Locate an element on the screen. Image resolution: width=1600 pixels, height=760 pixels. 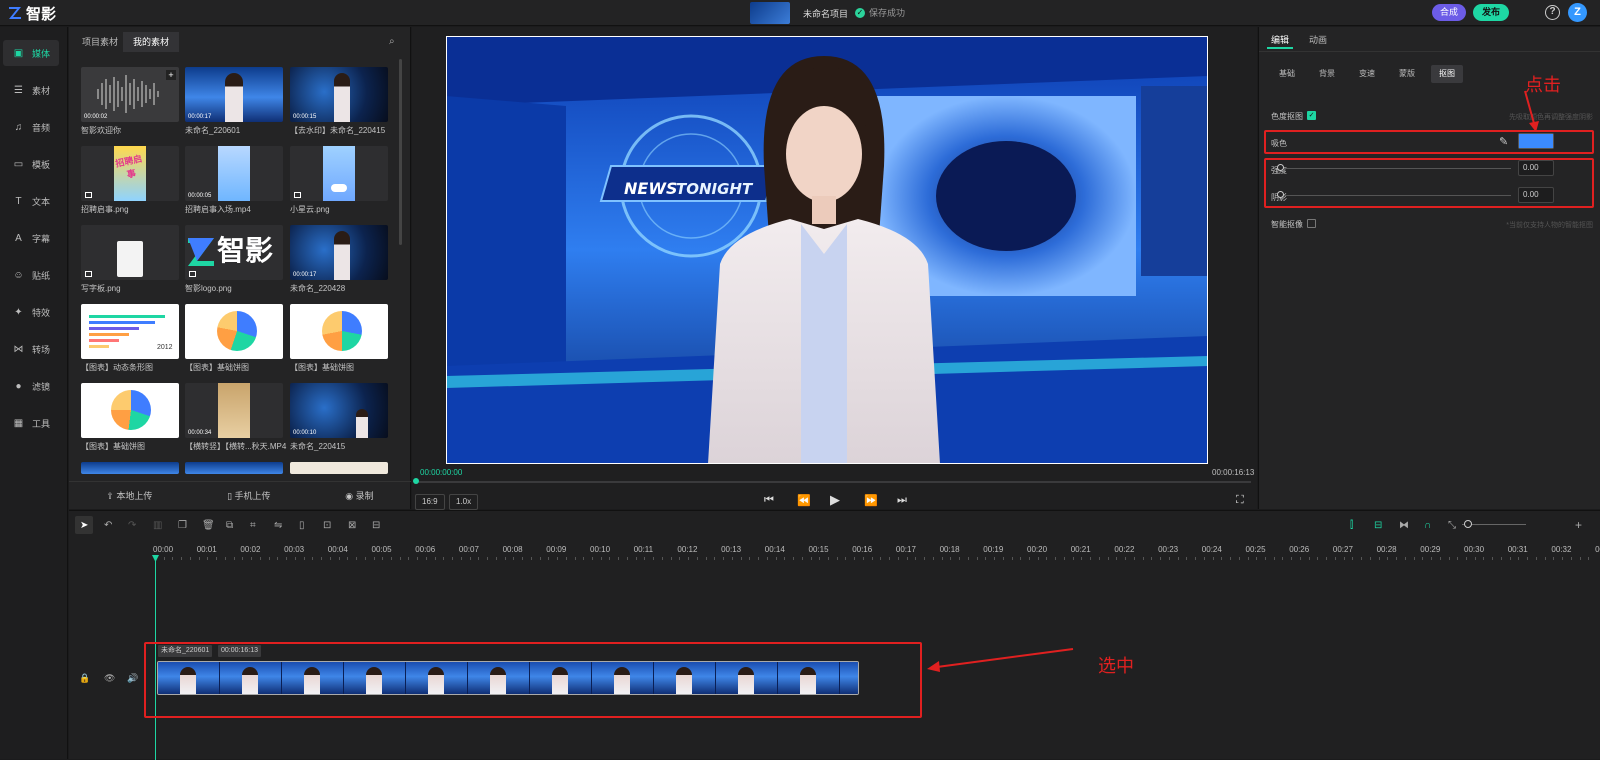
split-icon: ▥ is located at coordinates (157, 525).